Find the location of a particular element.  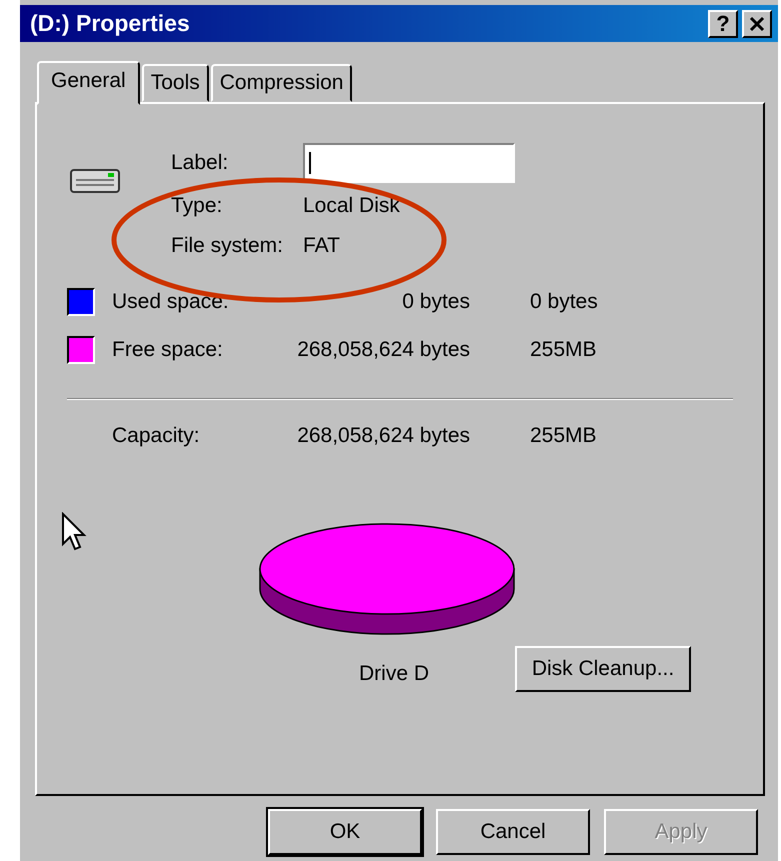

space-label: Free space: is located at coordinates (168, 350).